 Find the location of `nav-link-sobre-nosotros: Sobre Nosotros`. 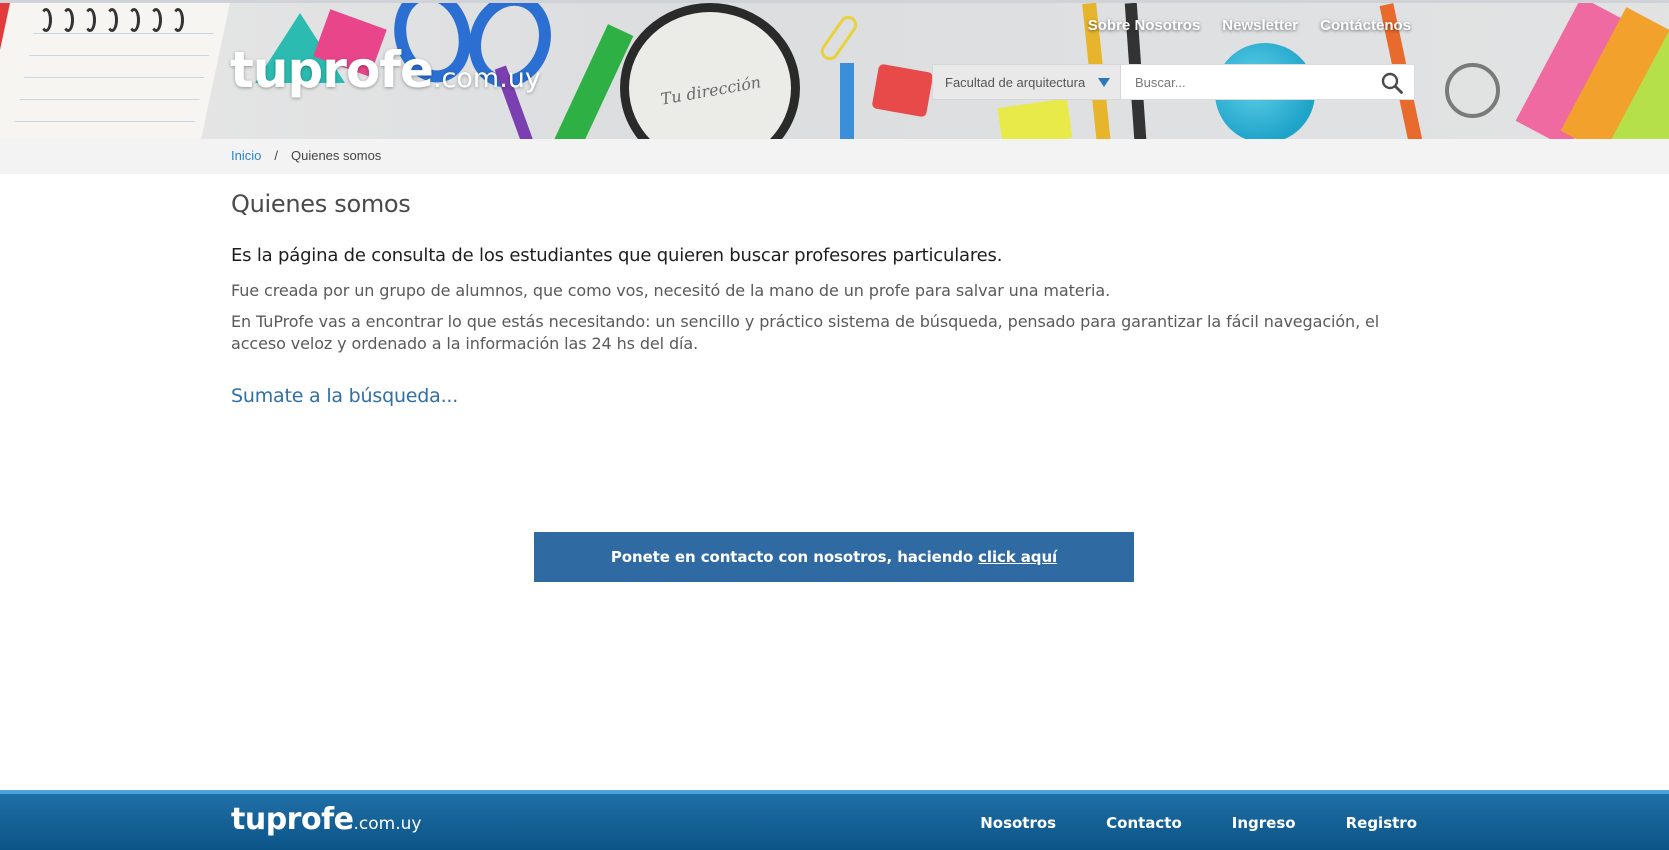

nav-link-sobre-nosotros: Sobre Nosotros is located at coordinates (1144, 25).